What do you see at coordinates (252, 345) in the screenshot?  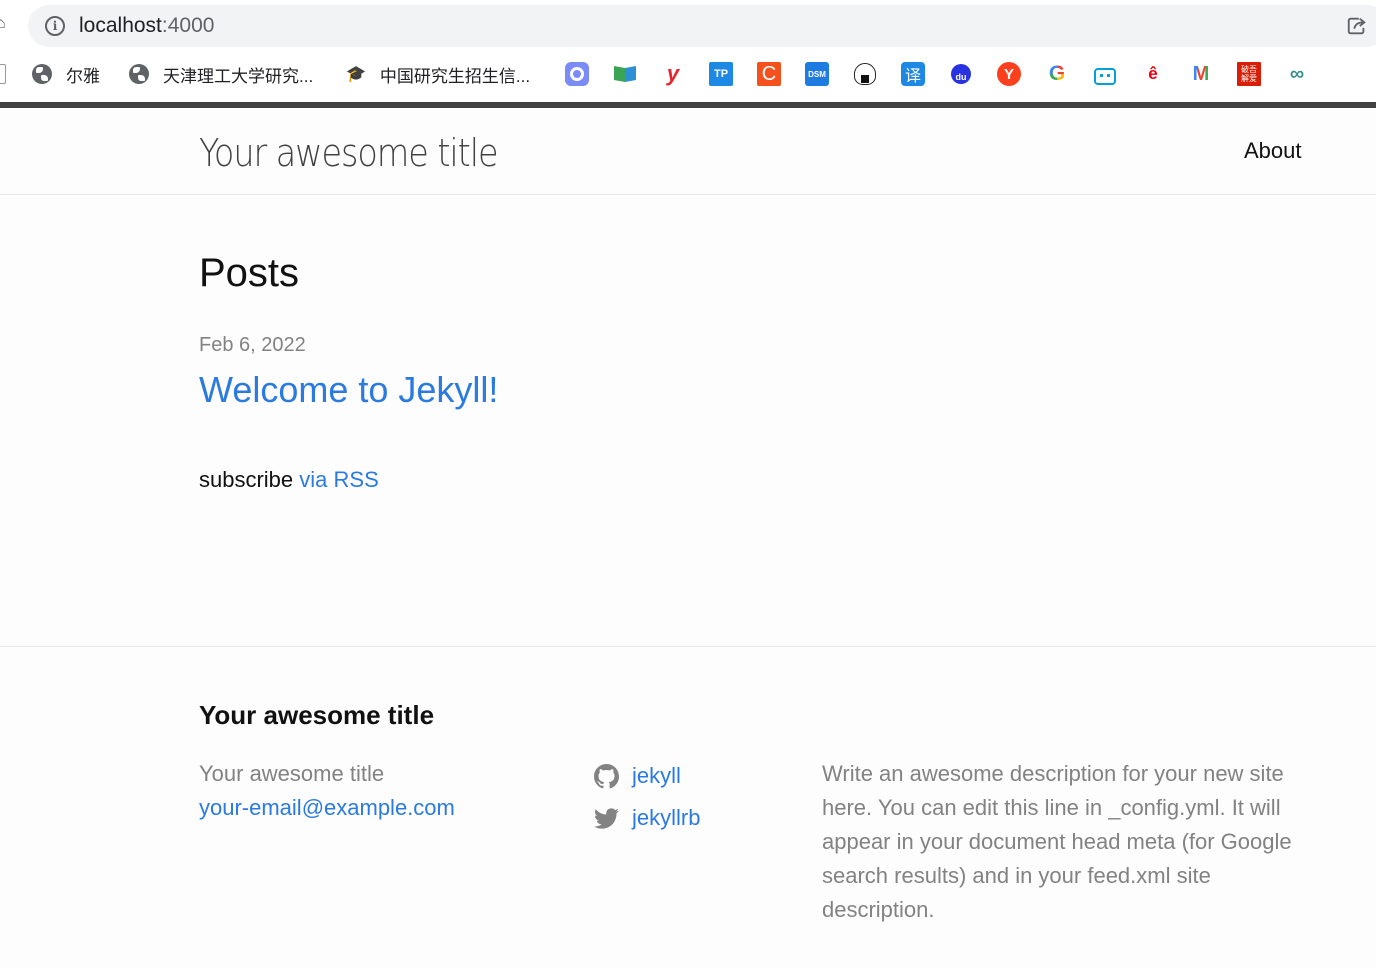 I see `post-date: Feb 6, 2022` at bounding box center [252, 345].